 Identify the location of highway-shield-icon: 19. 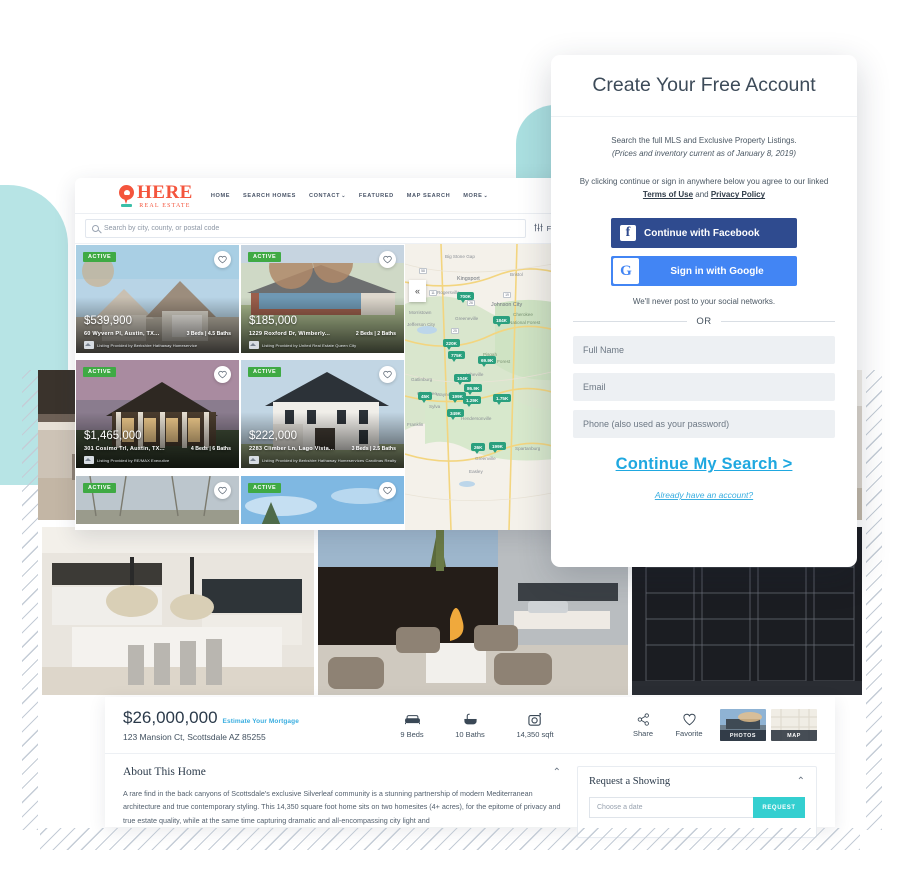
(507, 295).